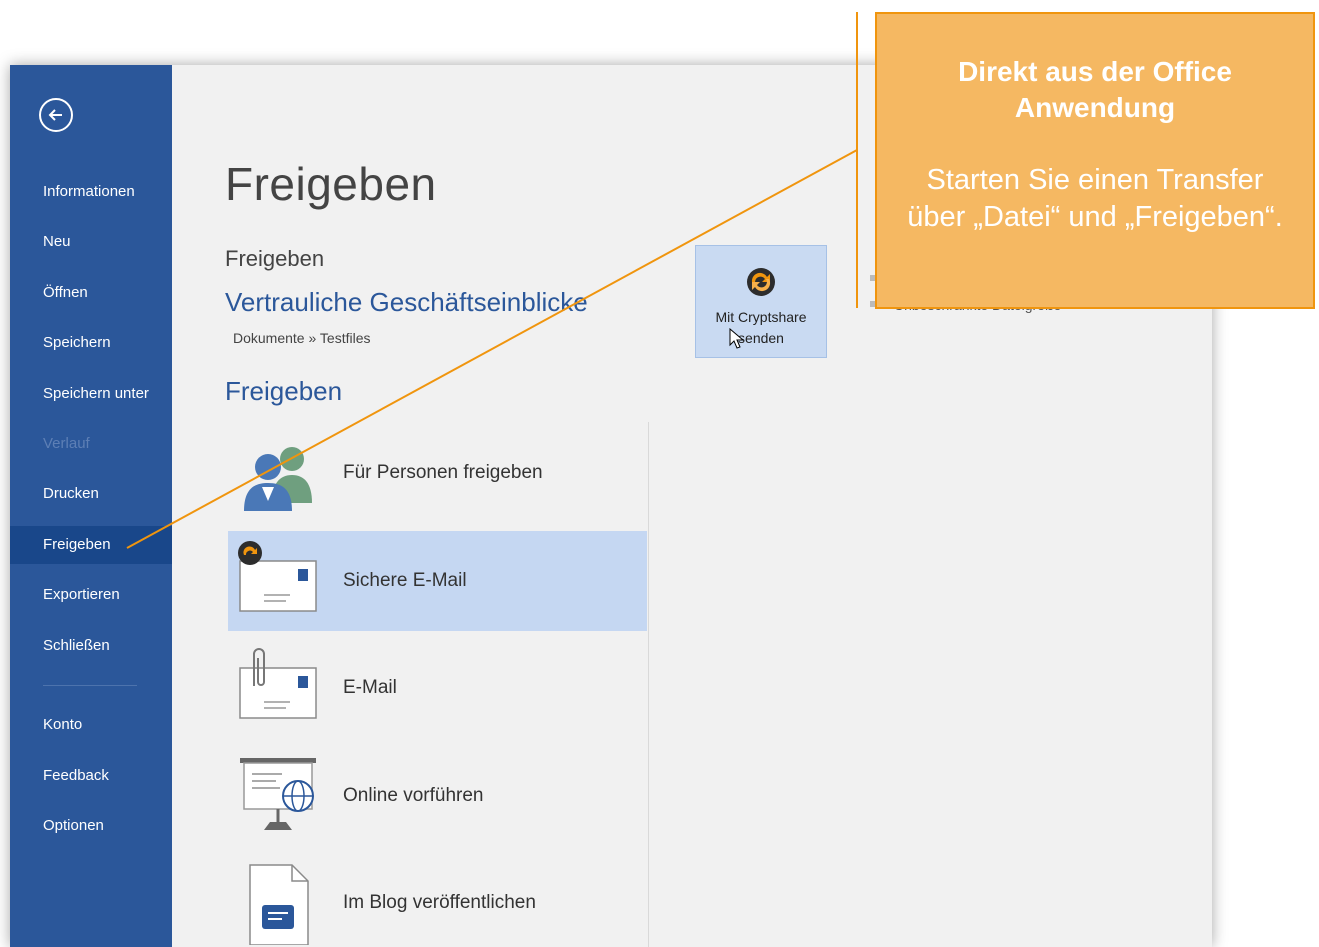 The width and height of the screenshot is (1319, 947). What do you see at coordinates (275, 258) in the screenshot?
I see `document-heading: Freigeben` at bounding box center [275, 258].